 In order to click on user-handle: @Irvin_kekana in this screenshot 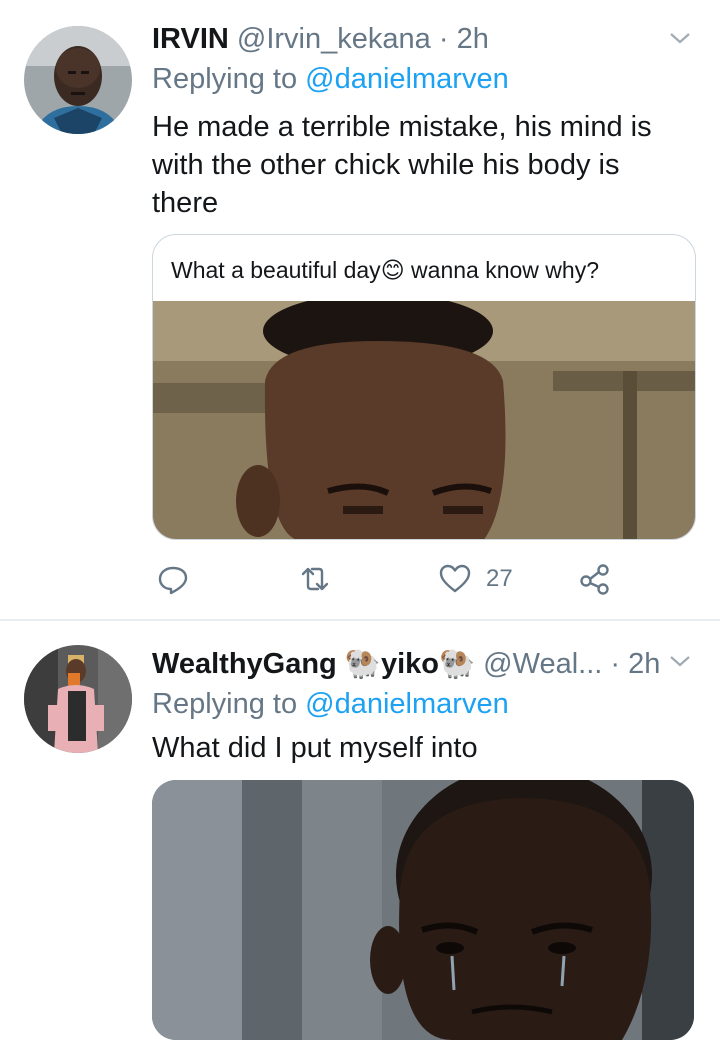, I will do `click(334, 39)`.